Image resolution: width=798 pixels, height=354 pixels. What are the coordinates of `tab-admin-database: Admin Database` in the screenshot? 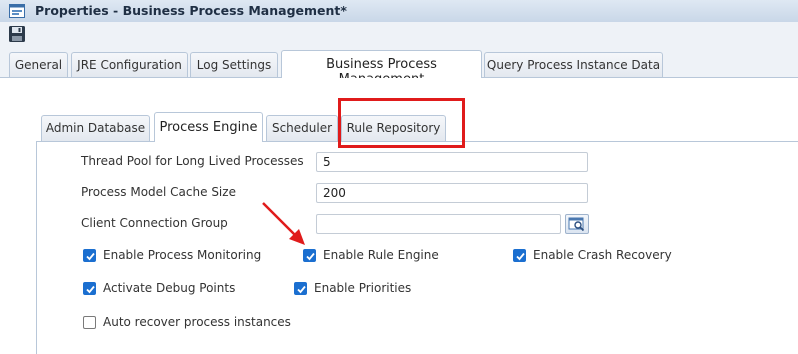 It's located at (95, 128).